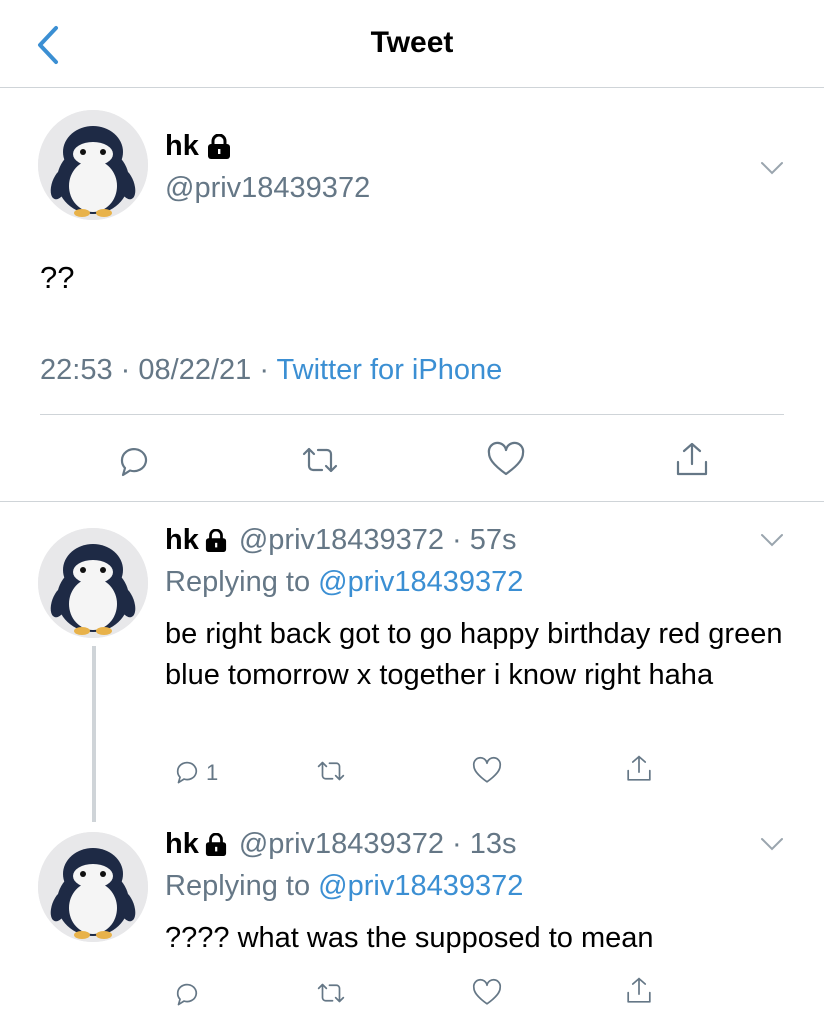  What do you see at coordinates (212, 772) in the screenshot?
I see `reply-count: 1` at bounding box center [212, 772].